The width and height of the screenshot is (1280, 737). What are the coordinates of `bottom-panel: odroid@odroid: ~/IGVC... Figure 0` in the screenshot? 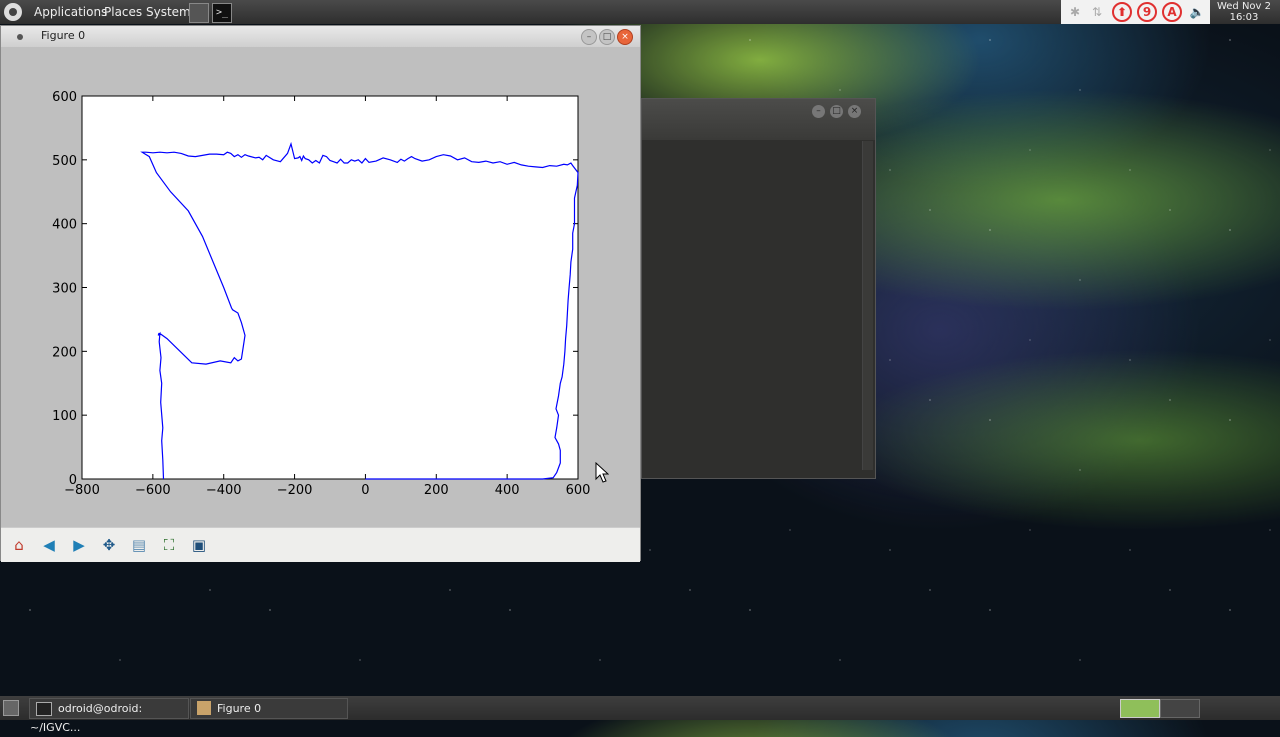 It's located at (640, 715).